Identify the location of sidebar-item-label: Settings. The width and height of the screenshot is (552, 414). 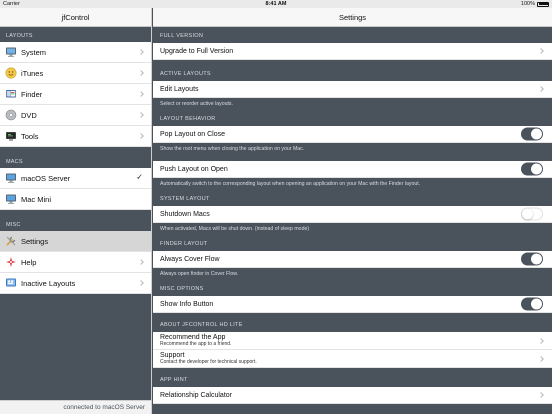
(35, 241).